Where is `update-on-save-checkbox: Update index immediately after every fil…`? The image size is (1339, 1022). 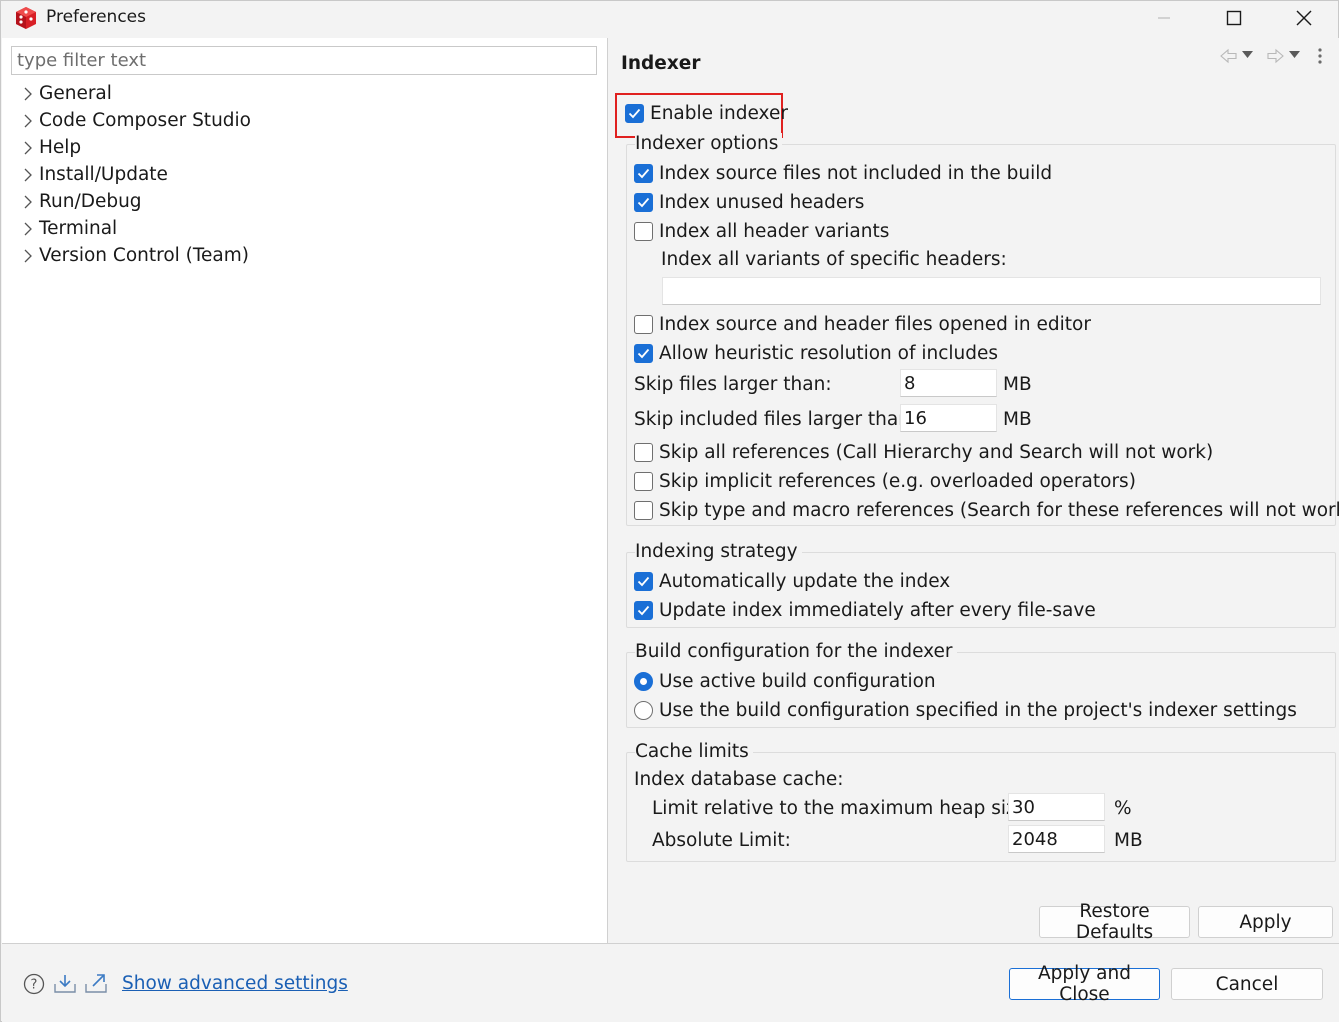
update-on-save-checkbox: Update index immediately after every fil… is located at coordinates (865, 610).